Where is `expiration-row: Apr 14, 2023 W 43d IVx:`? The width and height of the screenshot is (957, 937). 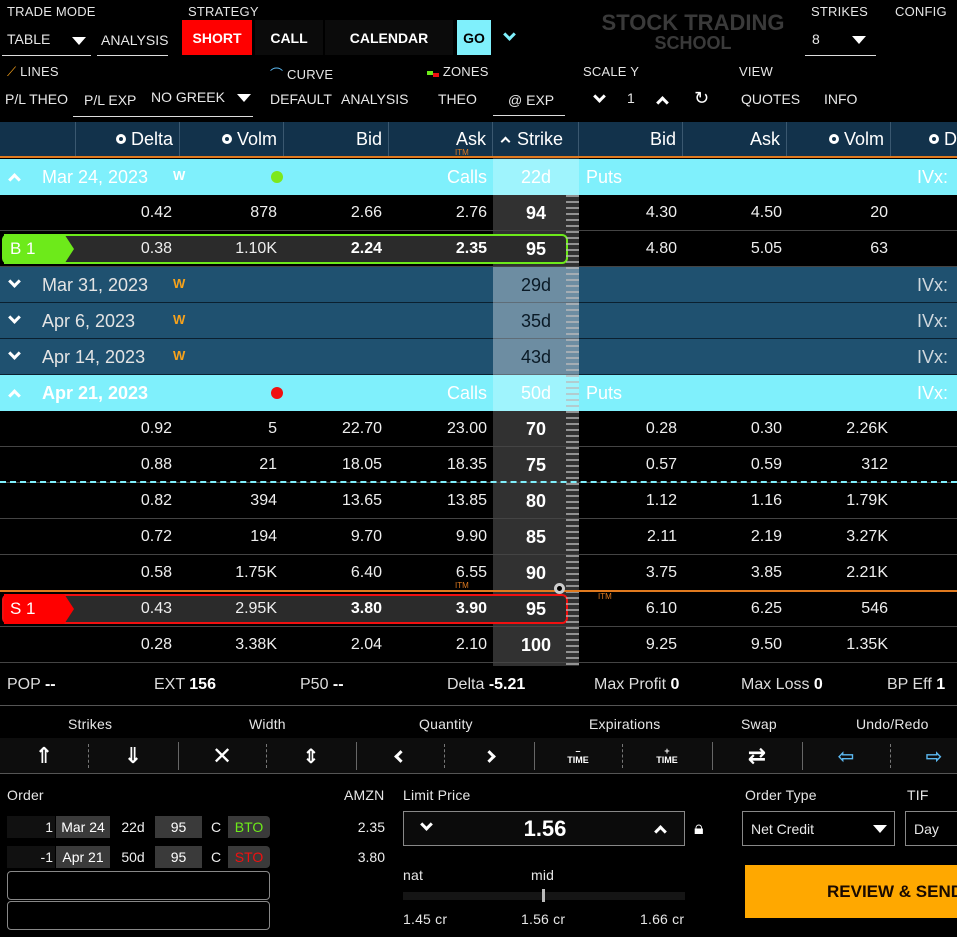 expiration-row: Apr 14, 2023 W 43d IVx: is located at coordinates (478, 357).